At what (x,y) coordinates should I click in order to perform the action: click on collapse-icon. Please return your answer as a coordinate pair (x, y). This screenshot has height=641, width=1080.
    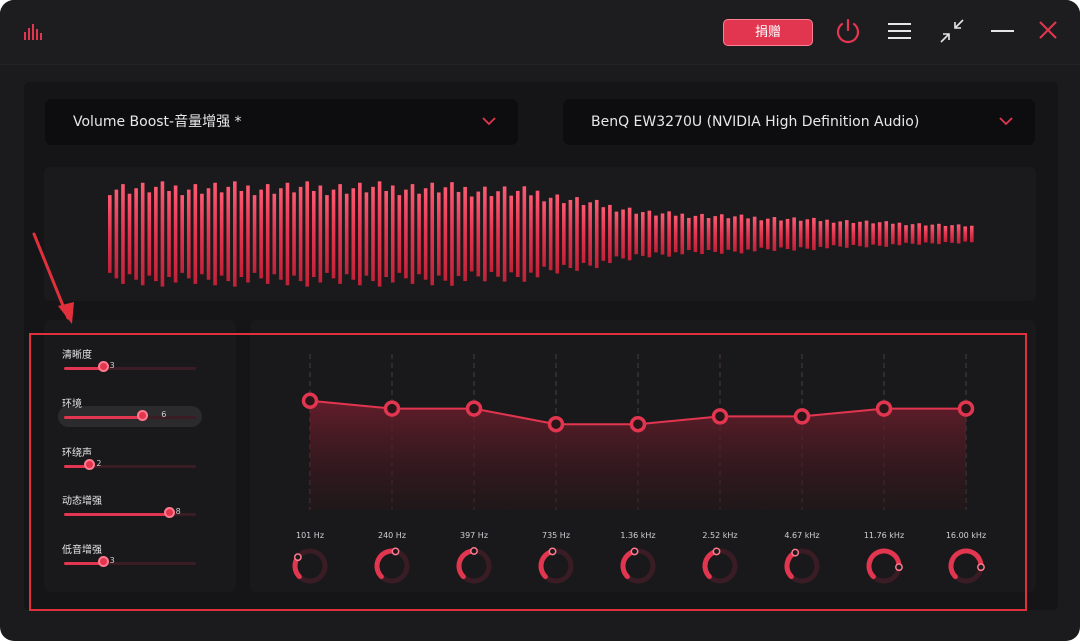
    Looking at the image, I should click on (952, 31).